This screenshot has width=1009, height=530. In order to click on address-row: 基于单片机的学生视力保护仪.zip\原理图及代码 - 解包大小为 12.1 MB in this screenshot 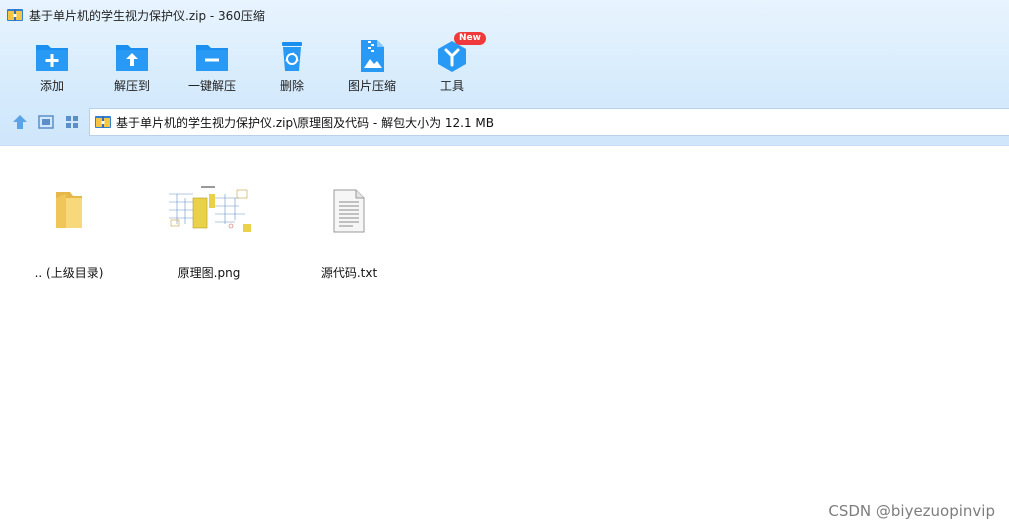, I will do `click(504, 122)`.